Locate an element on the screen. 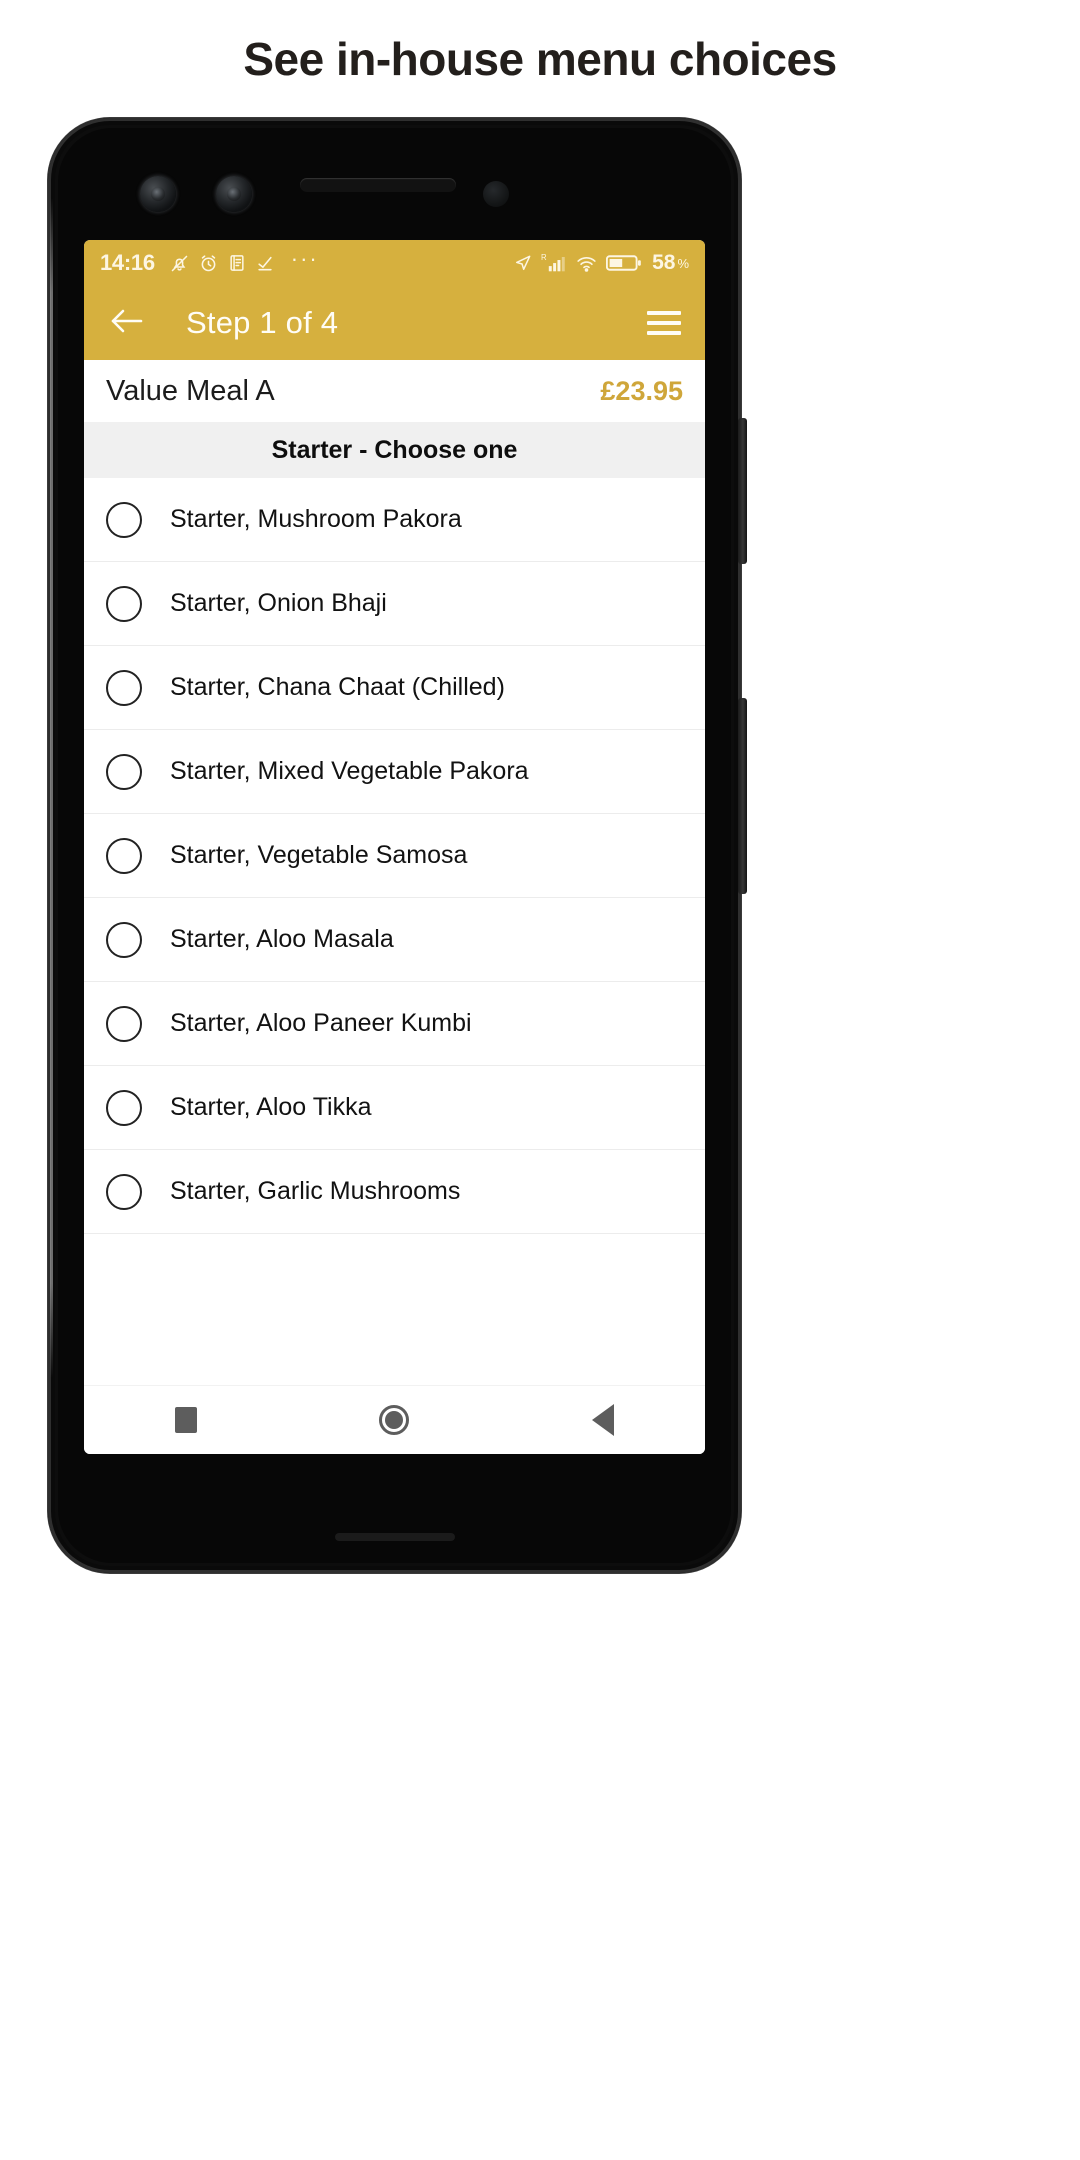 The width and height of the screenshot is (1080, 2160). back-triangle-icon is located at coordinates (602, 1420).